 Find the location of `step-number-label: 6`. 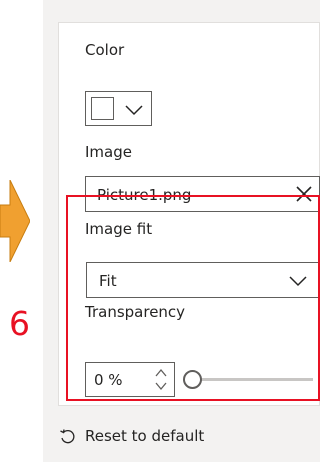

step-number-label: 6 is located at coordinates (19, 323).